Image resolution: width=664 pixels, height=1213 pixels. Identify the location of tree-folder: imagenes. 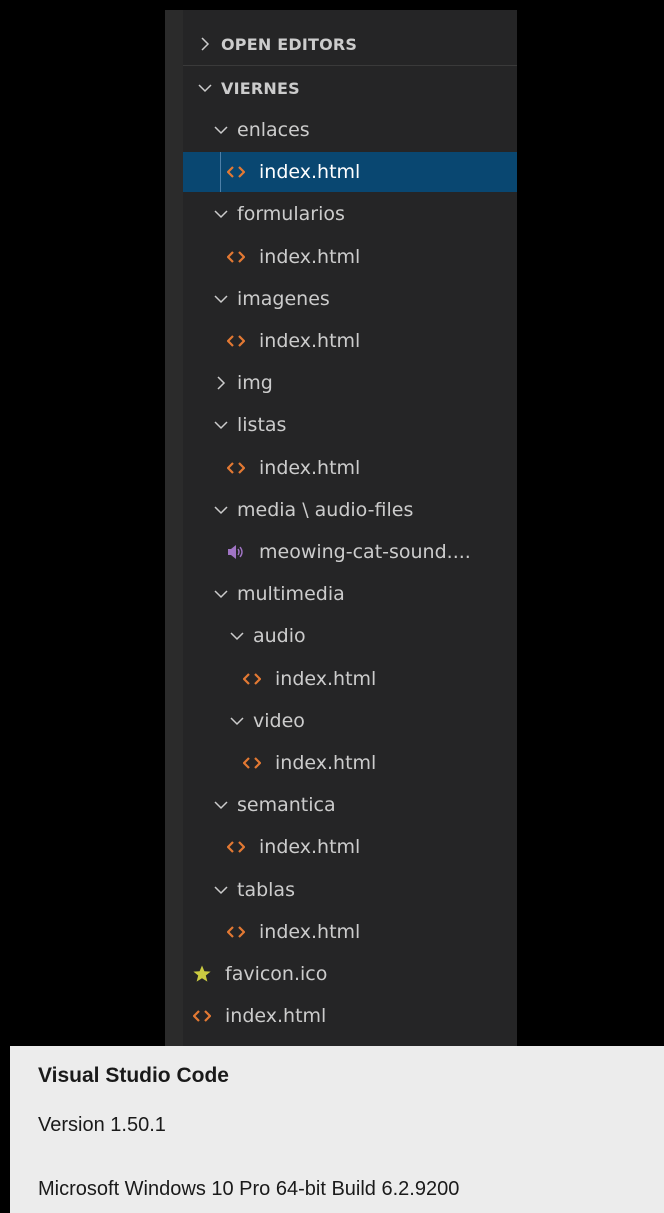
(350, 299).